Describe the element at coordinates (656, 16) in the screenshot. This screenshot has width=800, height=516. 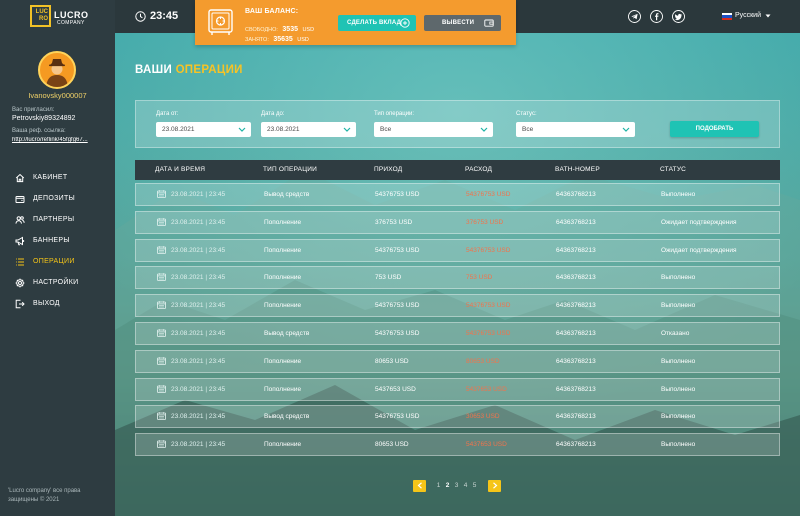
I see `facebook-icon` at that location.